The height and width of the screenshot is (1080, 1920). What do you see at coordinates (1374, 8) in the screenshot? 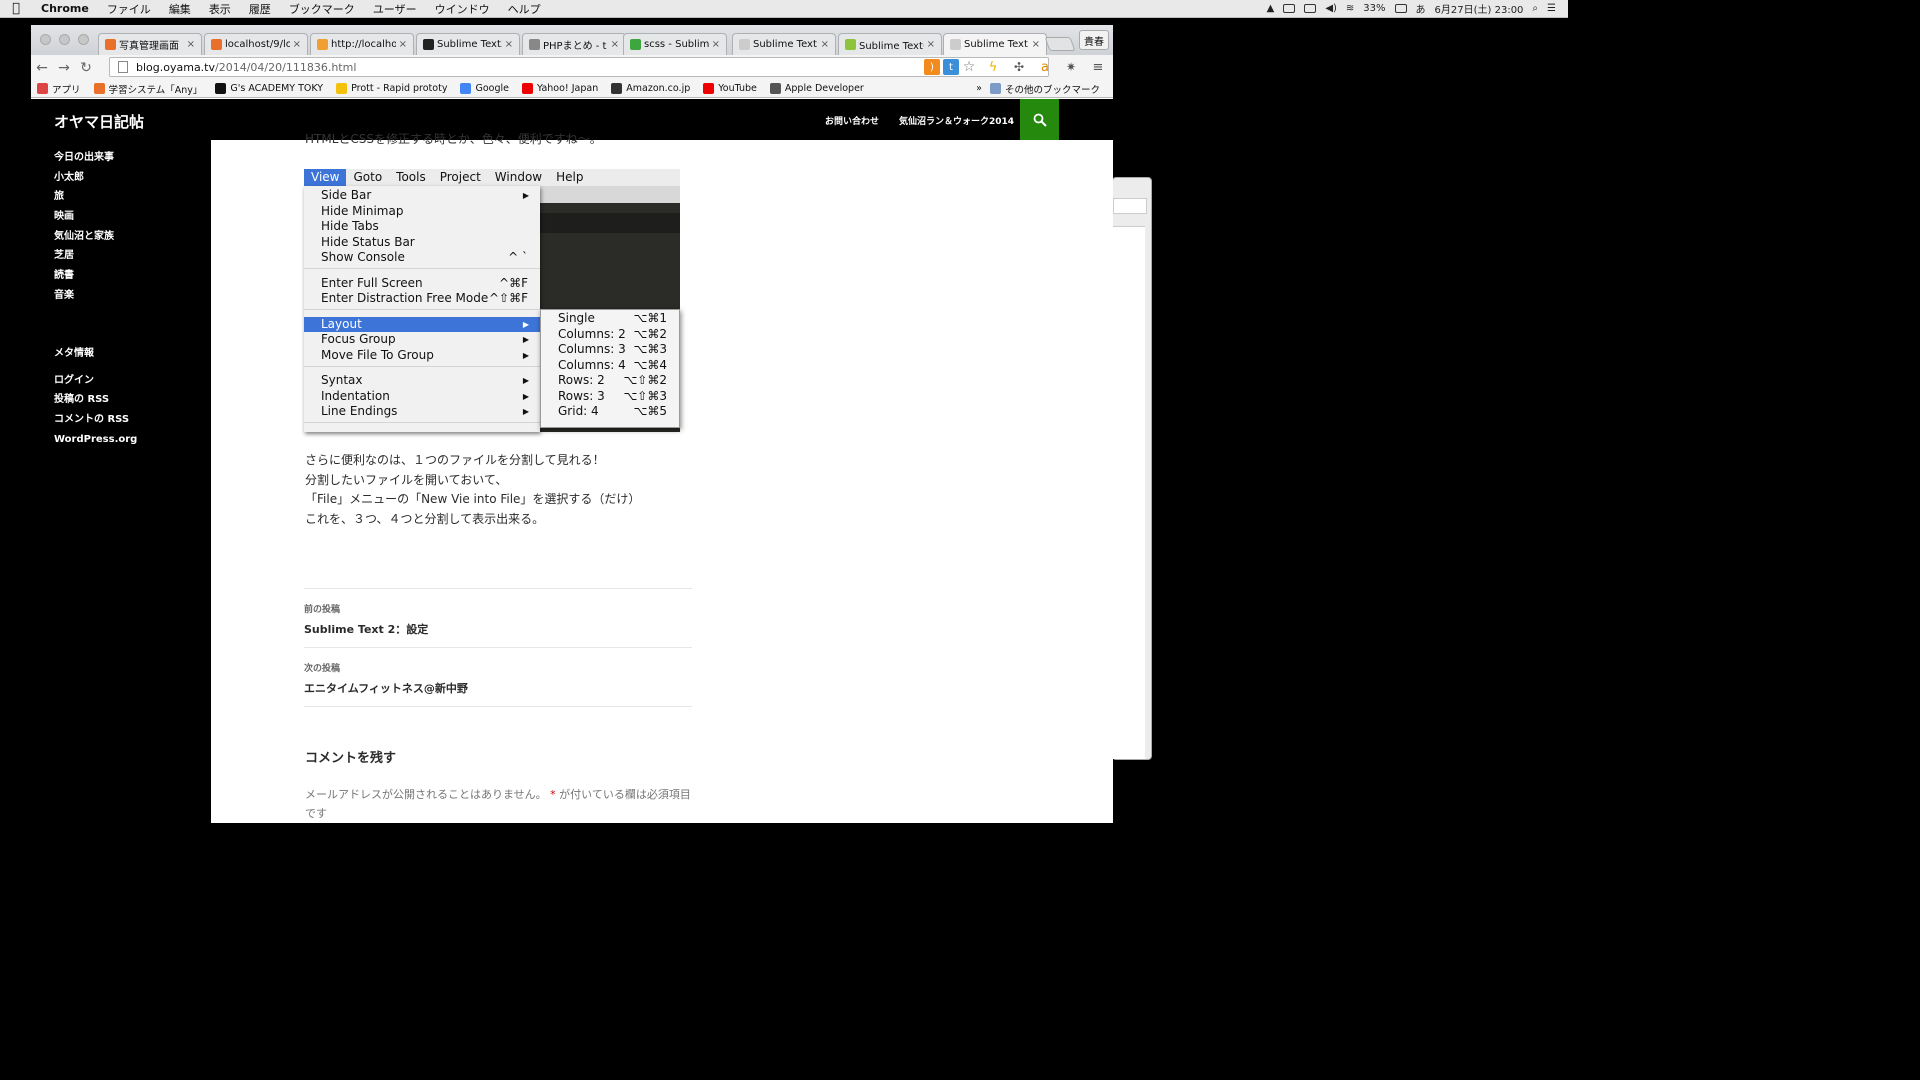
I see `battery-percent: 33%` at bounding box center [1374, 8].